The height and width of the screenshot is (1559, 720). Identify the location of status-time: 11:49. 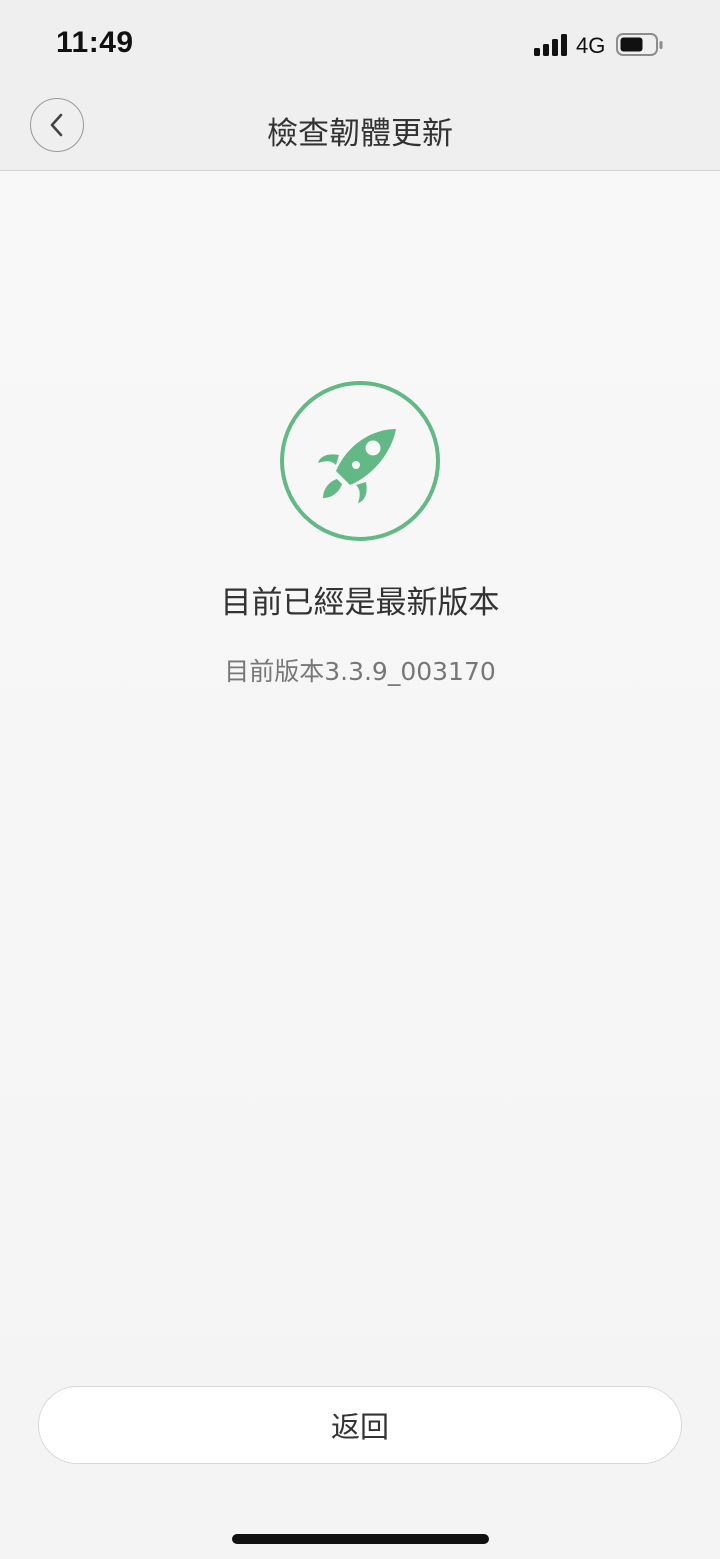
(95, 42).